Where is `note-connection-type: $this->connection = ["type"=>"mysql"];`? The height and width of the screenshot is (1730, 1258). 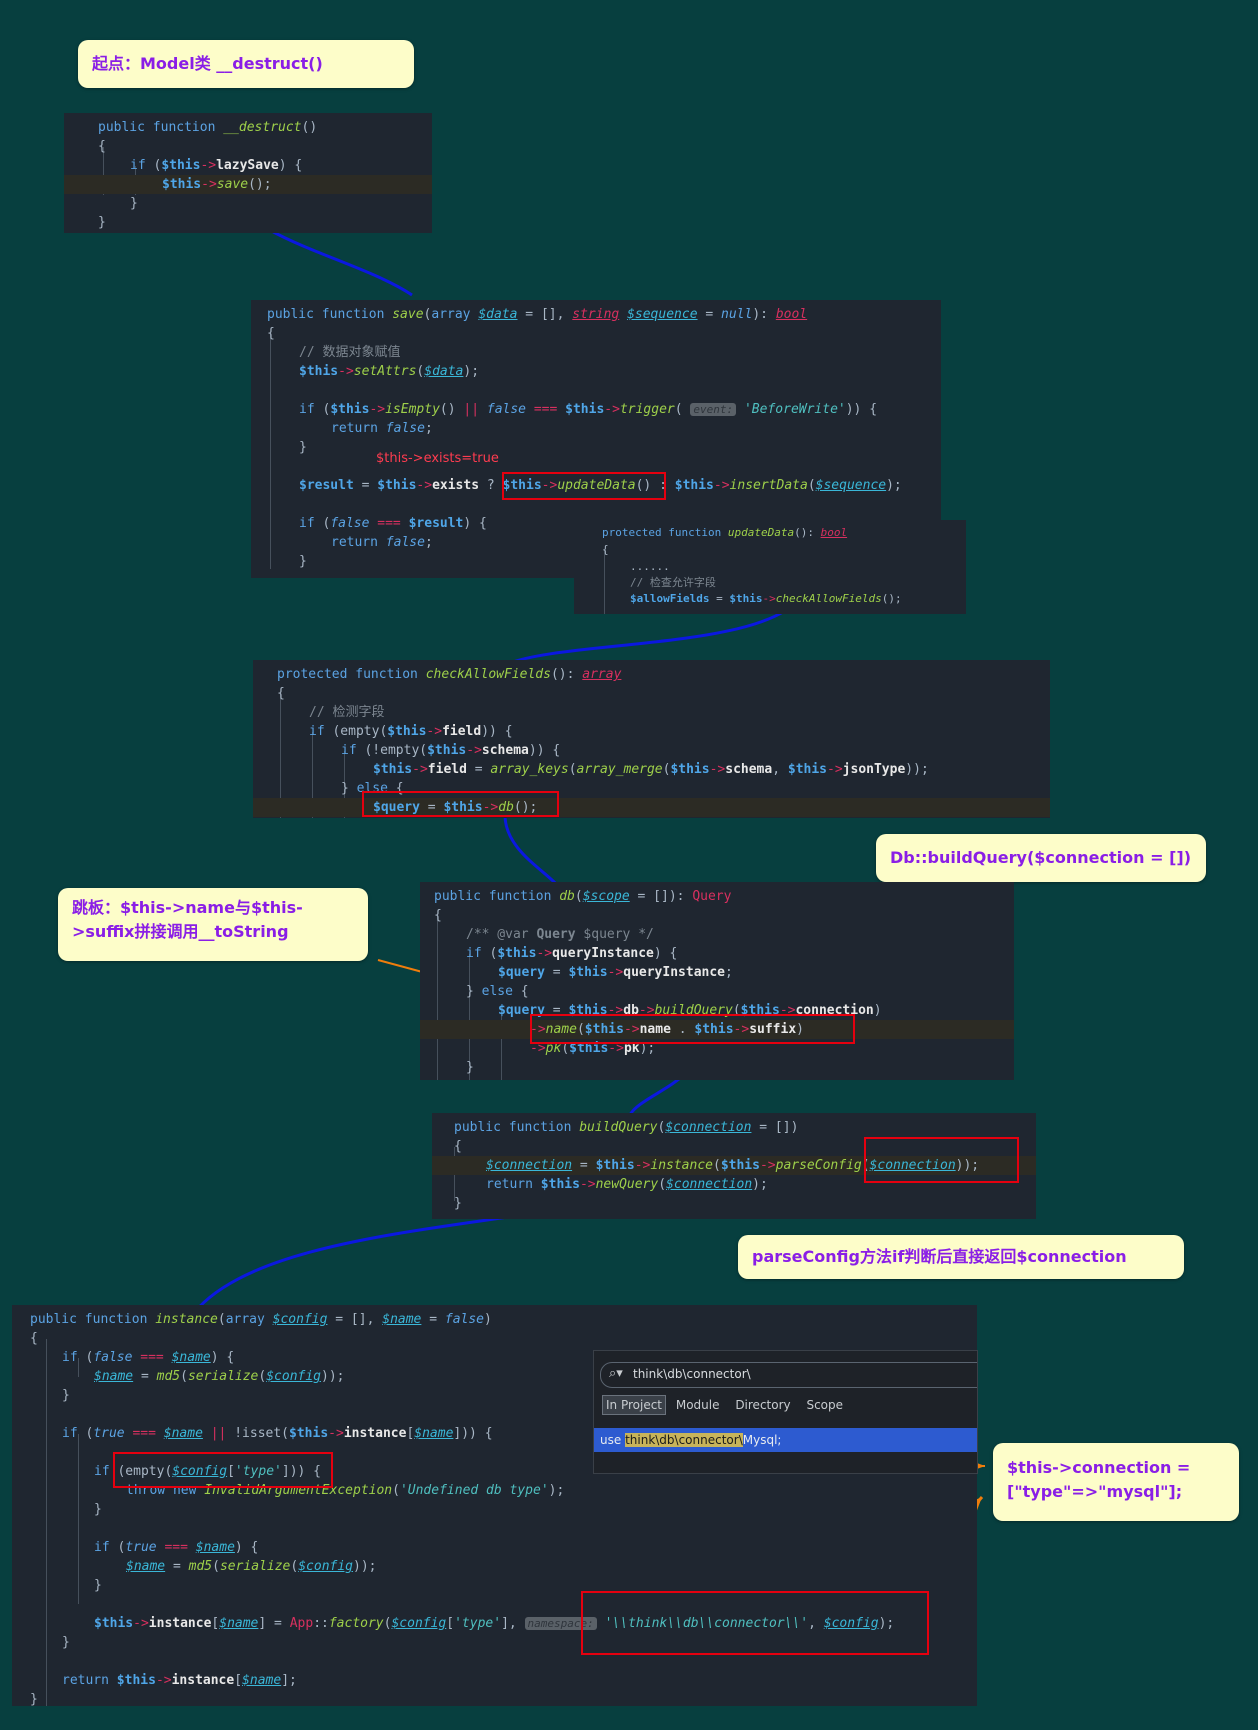 note-connection-type: $this->connection = ["type"=>"mysql"]; is located at coordinates (1116, 1482).